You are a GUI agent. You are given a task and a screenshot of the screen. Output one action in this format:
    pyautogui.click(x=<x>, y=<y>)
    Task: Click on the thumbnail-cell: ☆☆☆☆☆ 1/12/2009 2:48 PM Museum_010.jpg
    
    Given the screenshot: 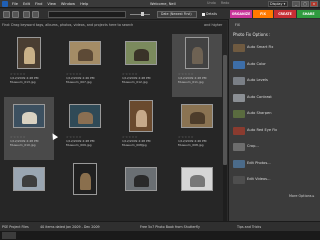 What is the action you would take?
    pyautogui.click(x=29, y=128)
    